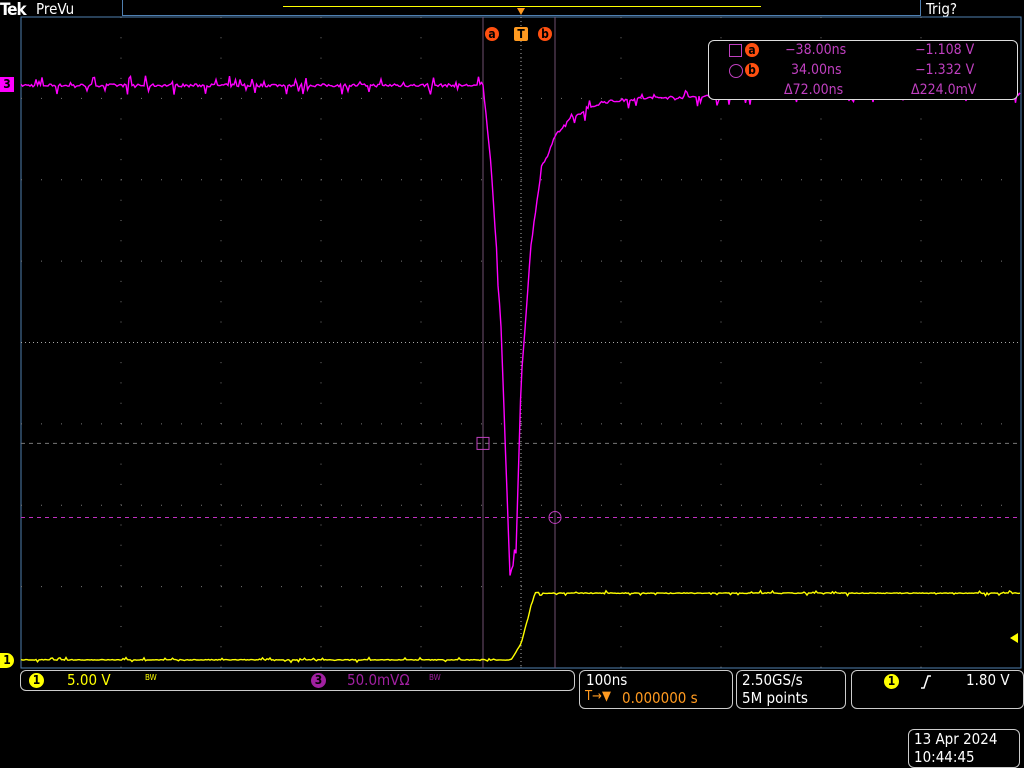 The height and width of the screenshot is (768, 1024). I want to click on cursor-a-label: a, so click(752, 50).